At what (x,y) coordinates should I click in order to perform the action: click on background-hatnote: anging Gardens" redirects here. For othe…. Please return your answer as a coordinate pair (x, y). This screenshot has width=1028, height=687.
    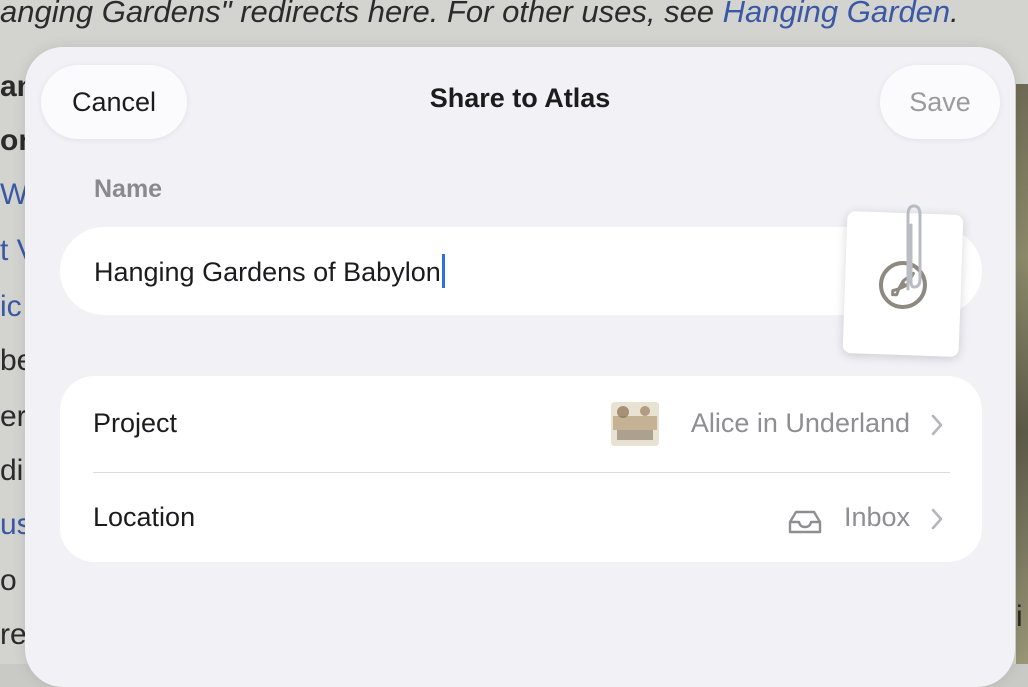
    Looking at the image, I should click on (514, 15).